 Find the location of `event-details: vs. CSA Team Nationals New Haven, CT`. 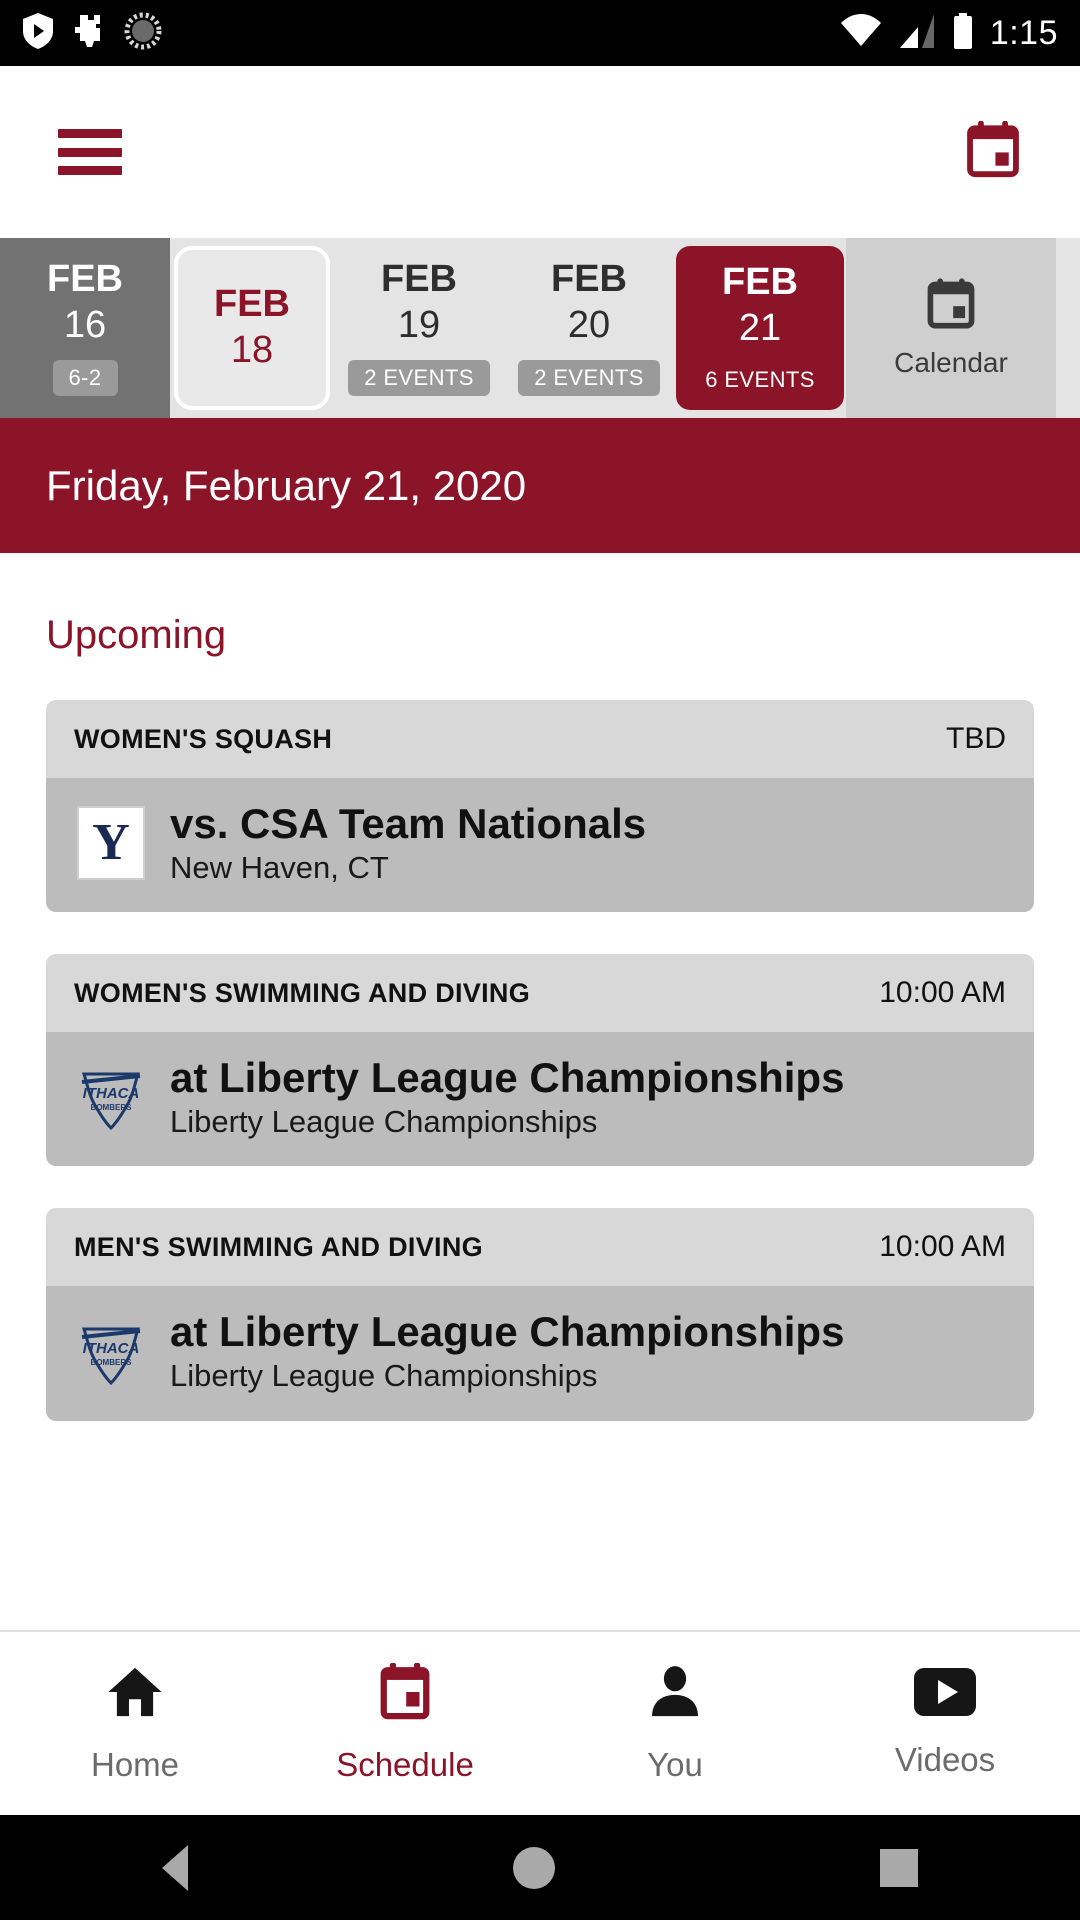

event-details: vs. CSA Team Nationals New Haven, CT is located at coordinates (408, 843).